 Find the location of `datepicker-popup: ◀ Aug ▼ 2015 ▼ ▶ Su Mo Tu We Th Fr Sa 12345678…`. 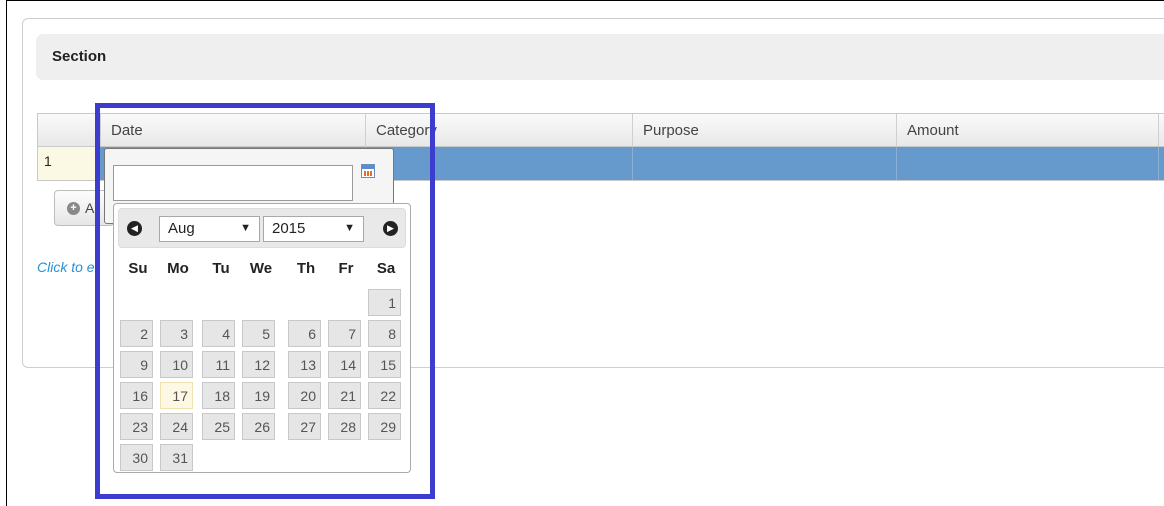

datepicker-popup: ◀ Aug ▼ 2015 ▼ ▶ Su Mo Tu We Th Fr Sa 12345678… is located at coordinates (262, 338).